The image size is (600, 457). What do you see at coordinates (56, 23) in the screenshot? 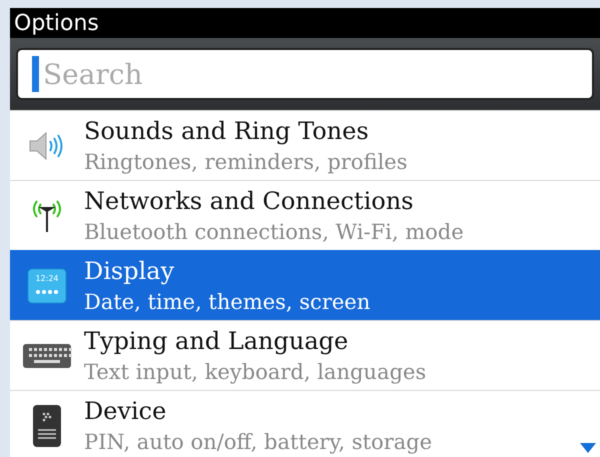
I see `window-title: Options` at bounding box center [56, 23].